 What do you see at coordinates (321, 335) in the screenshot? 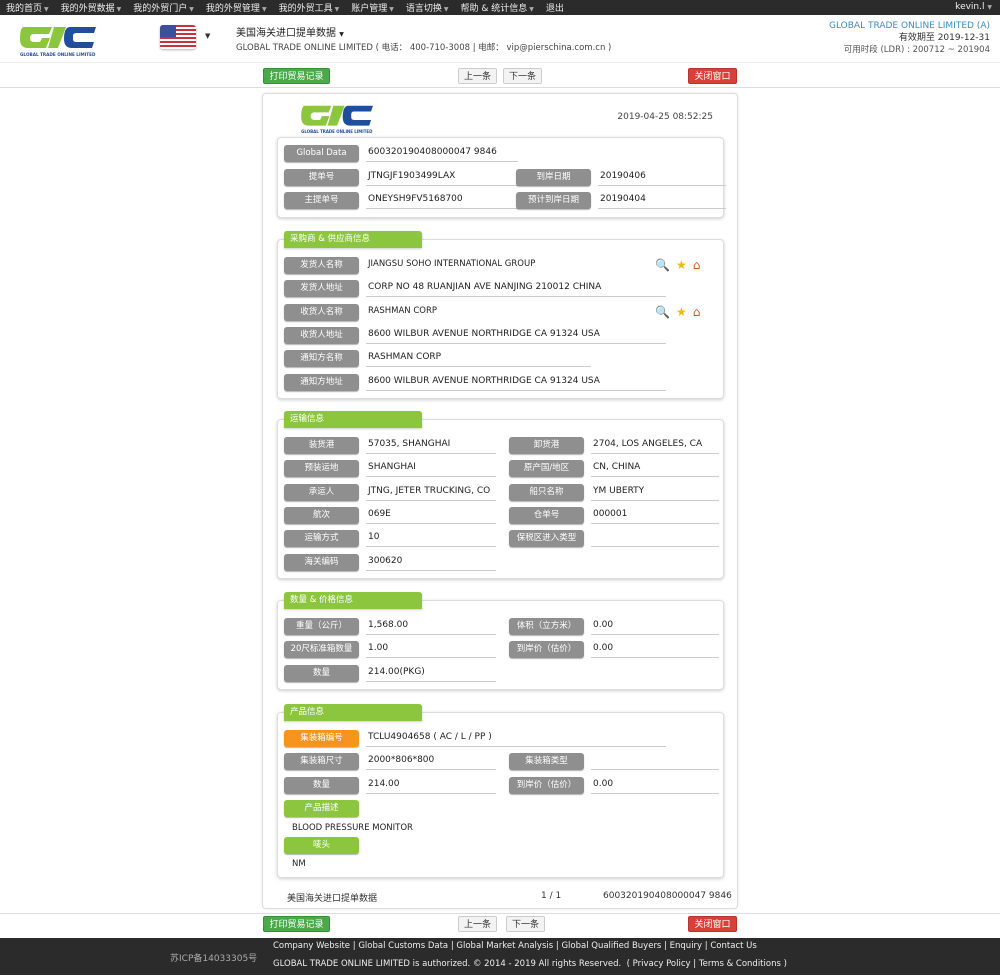
I see `consignee-address-label: 收货人地址` at bounding box center [321, 335].